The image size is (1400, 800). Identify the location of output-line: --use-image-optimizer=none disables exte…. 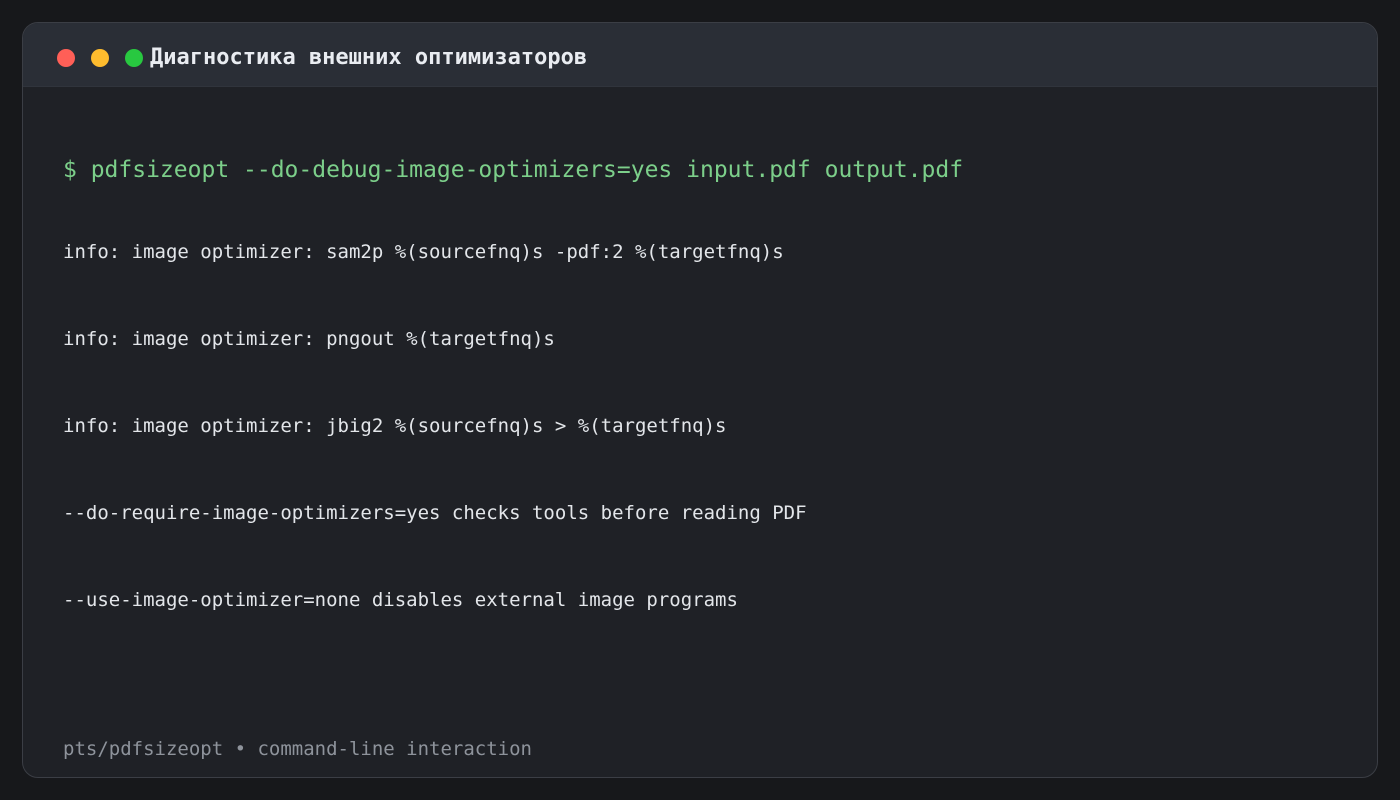
(400, 600).